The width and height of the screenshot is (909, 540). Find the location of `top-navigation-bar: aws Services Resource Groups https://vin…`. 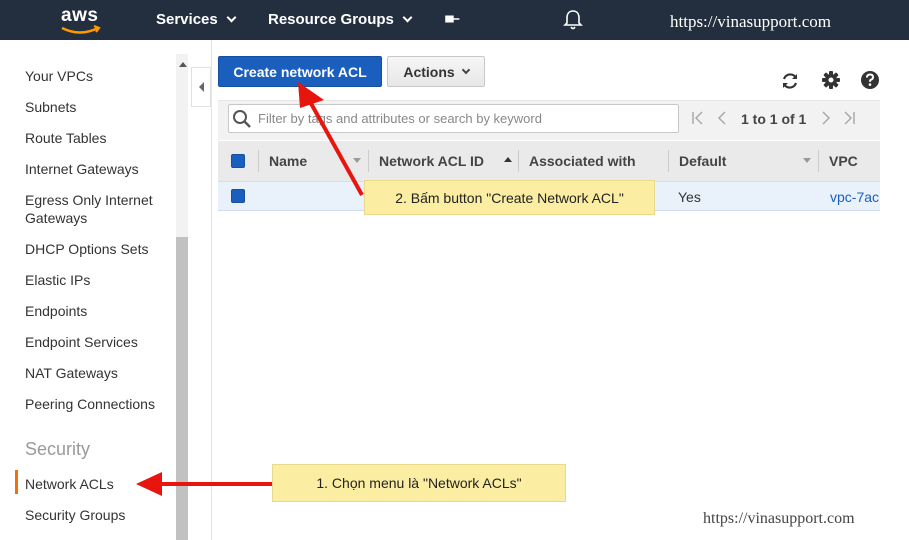

top-navigation-bar: aws Services Resource Groups https://vin… is located at coordinates (454, 20).